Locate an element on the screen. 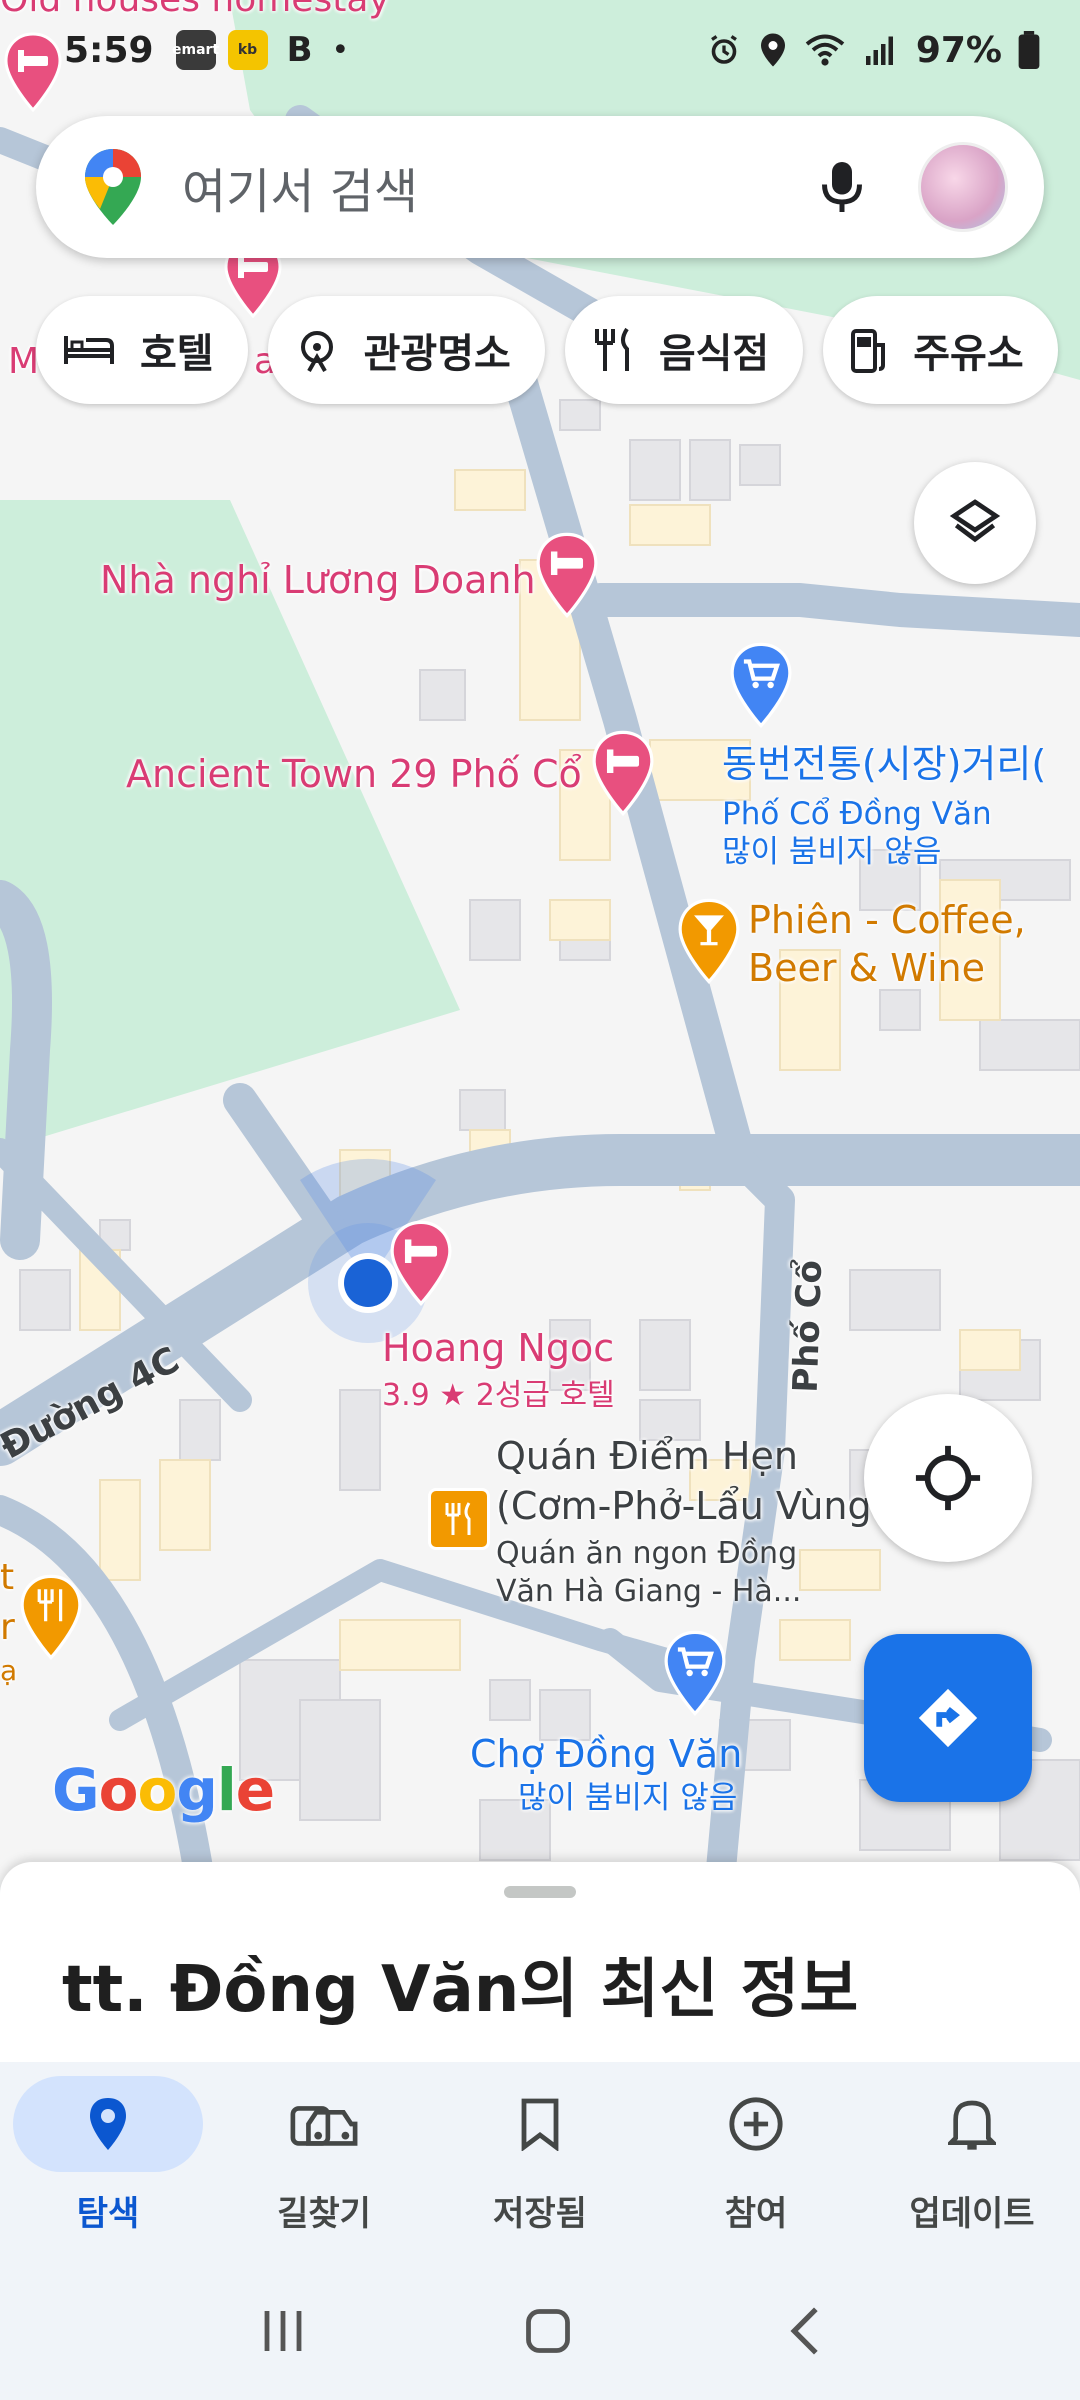  chip-gas: 주유소 is located at coordinates (940, 350).